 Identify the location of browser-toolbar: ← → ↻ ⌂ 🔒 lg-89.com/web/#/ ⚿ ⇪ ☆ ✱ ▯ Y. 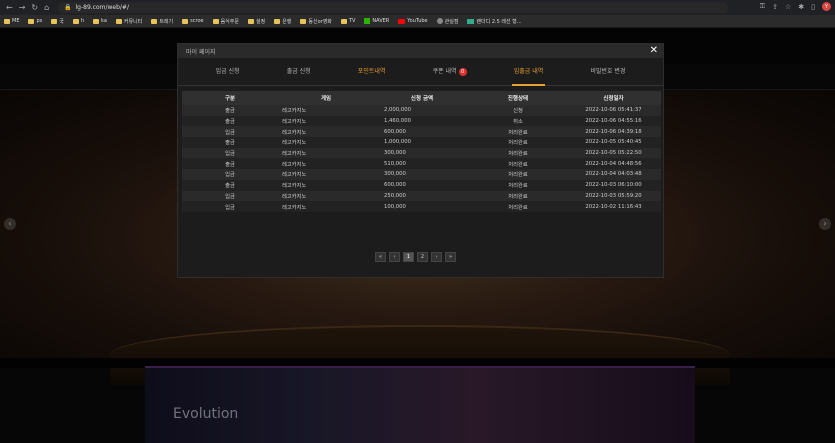
(417, 7).